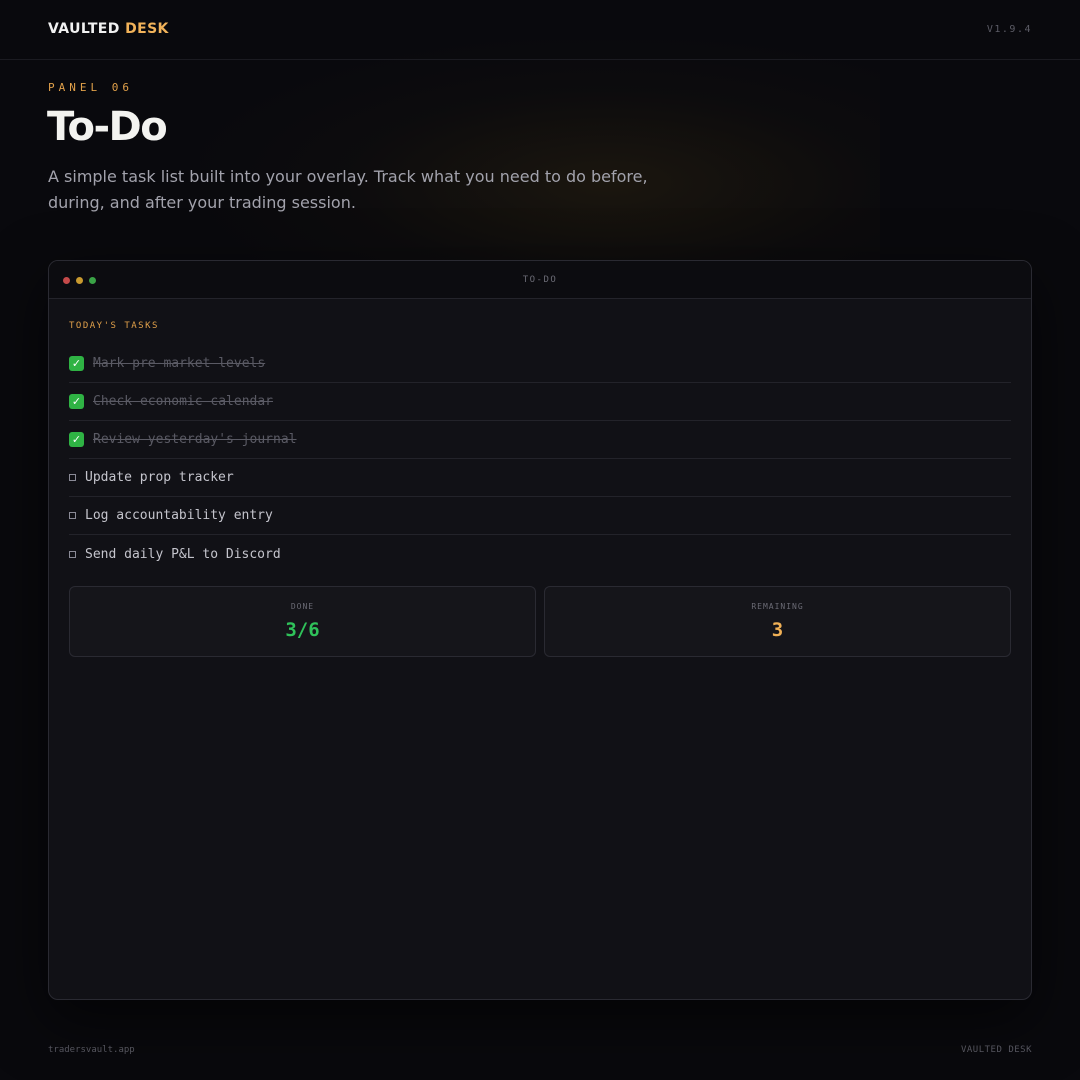 This screenshot has width=1080, height=1080. I want to click on done-stat-label: DONE, so click(302, 606).